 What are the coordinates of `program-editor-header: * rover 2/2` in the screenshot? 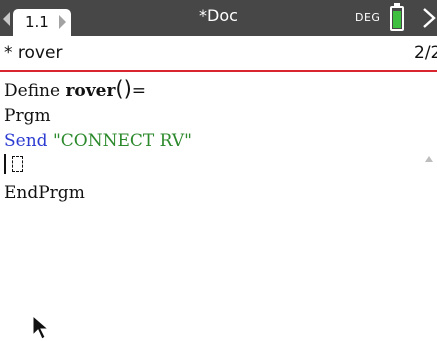 It's located at (218, 54).